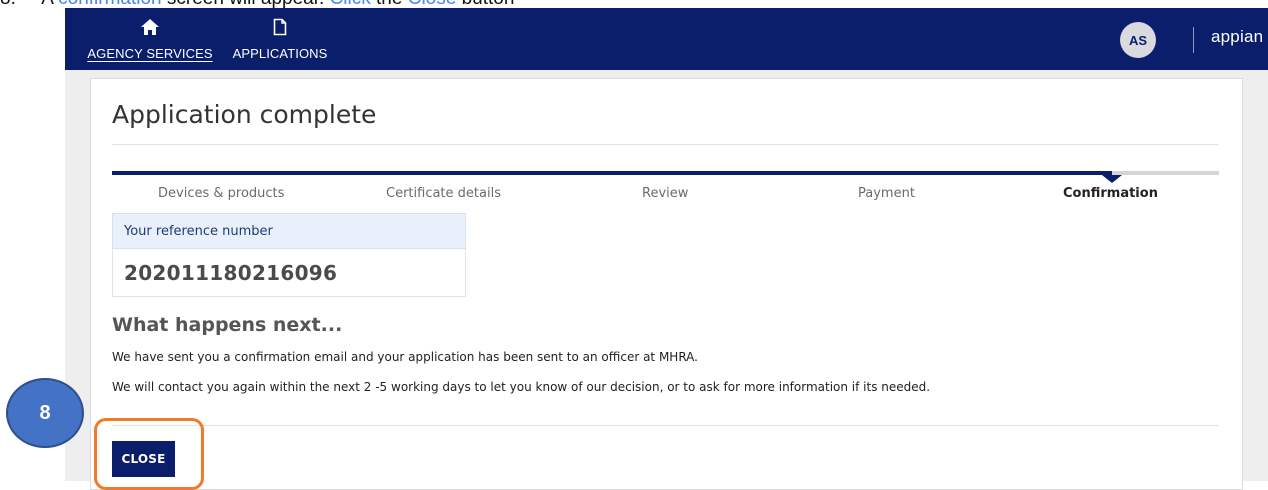  What do you see at coordinates (150, 27) in the screenshot?
I see `home-icon` at bounding box center [150, 27].